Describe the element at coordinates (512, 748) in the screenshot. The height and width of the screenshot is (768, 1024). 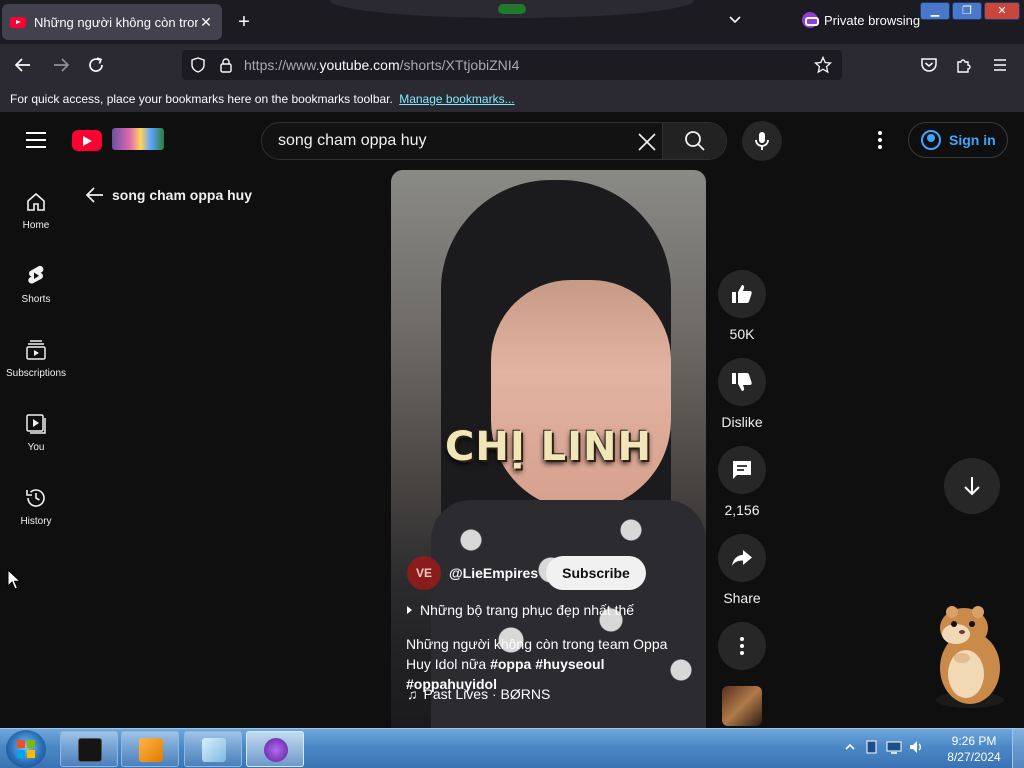
I see `windows-taskbar: 9:26 PM 8/27/2024` at that location.